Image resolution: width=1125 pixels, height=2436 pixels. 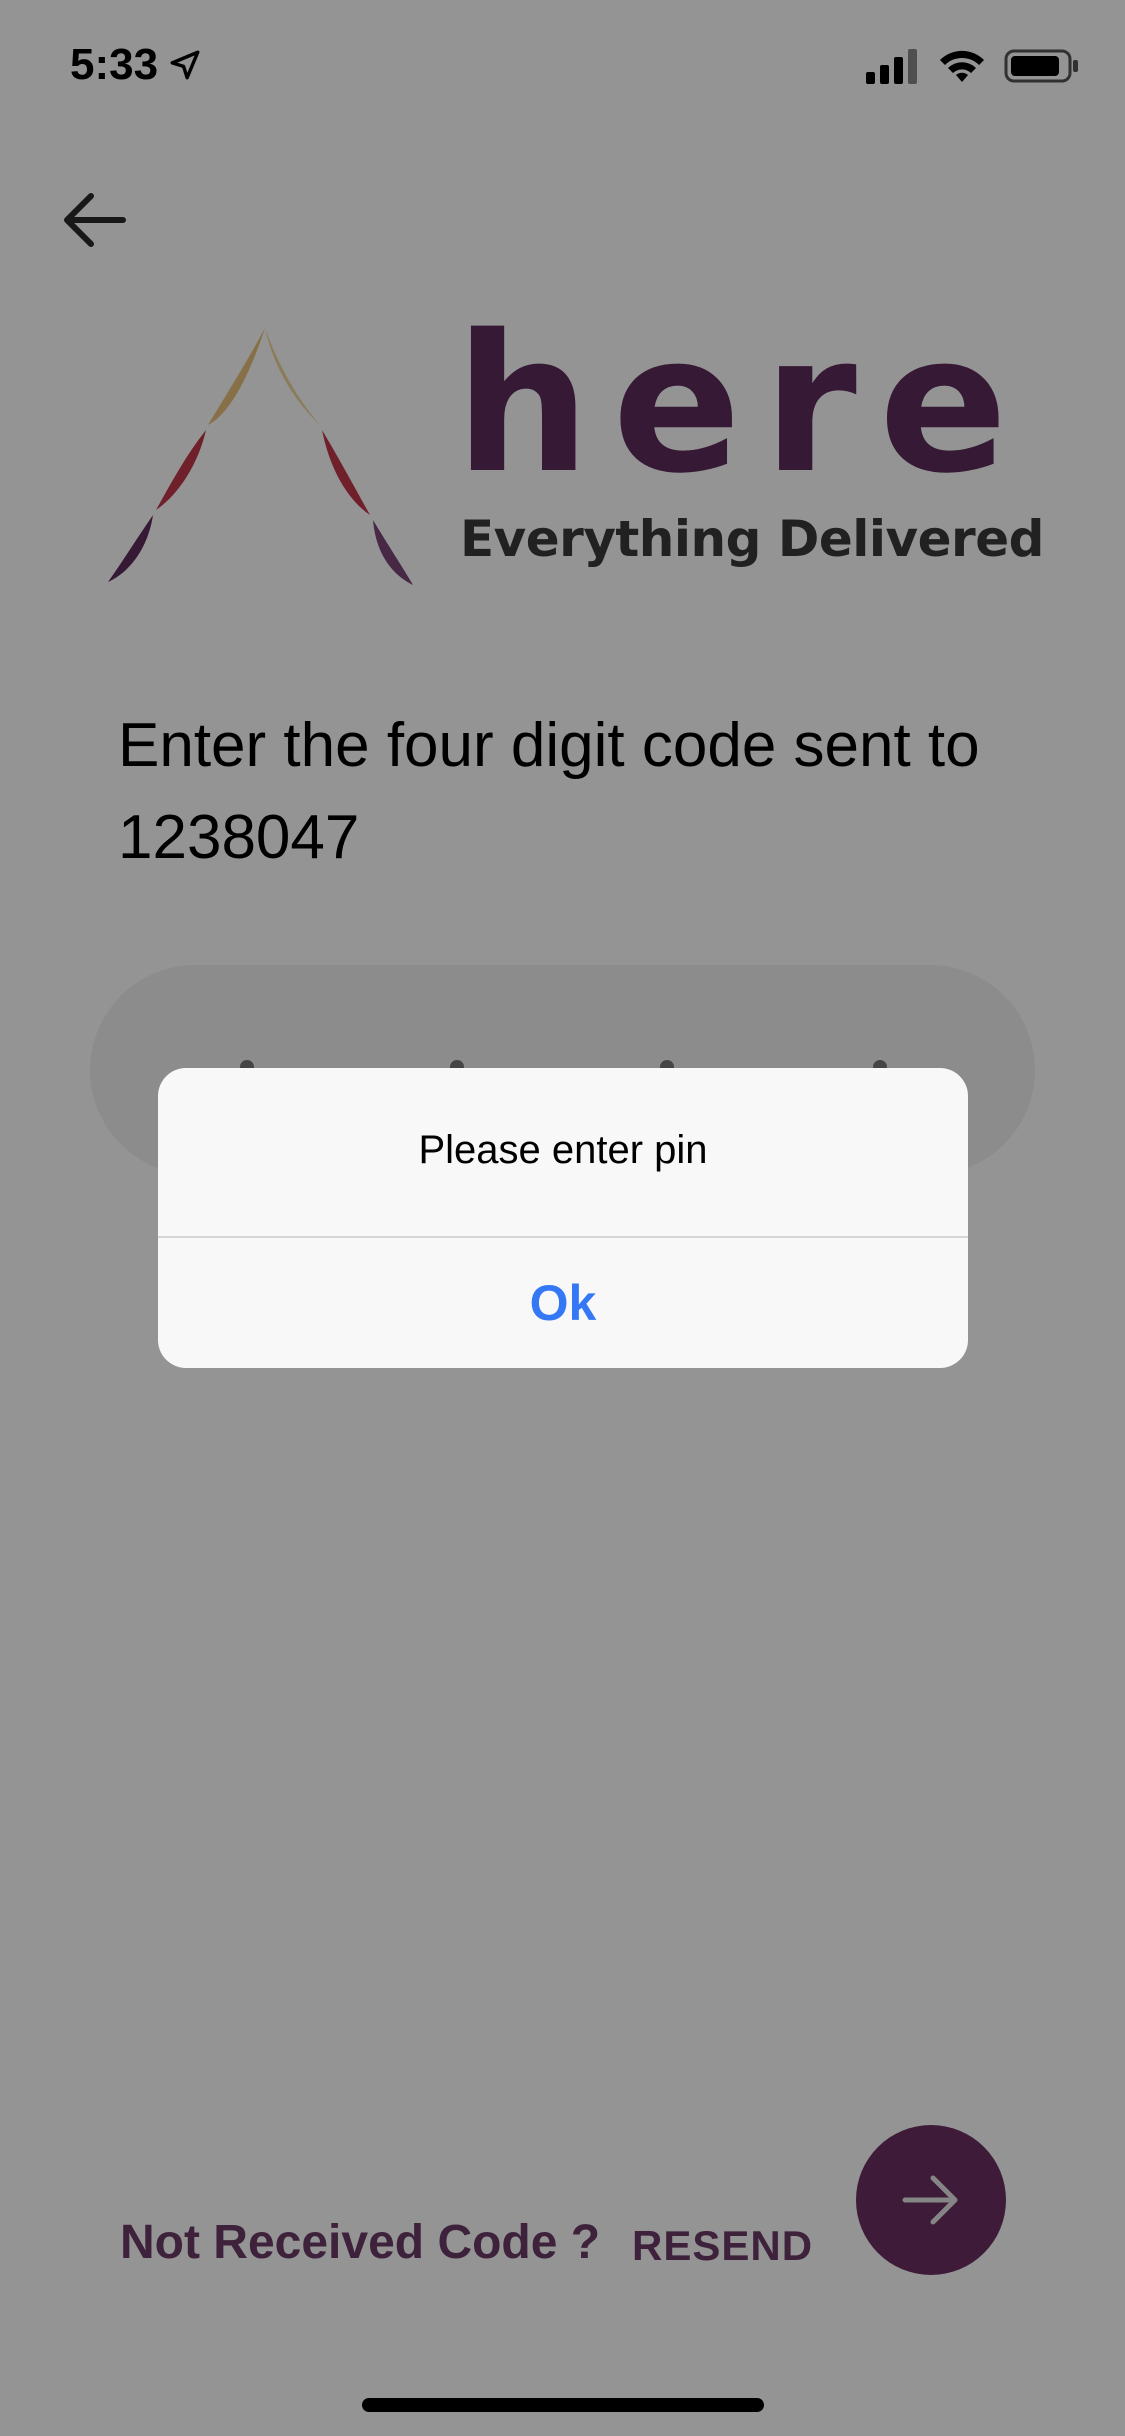 I want to click on alert-dialog: Please enter pin Ok, so click(x=563, y=1218).